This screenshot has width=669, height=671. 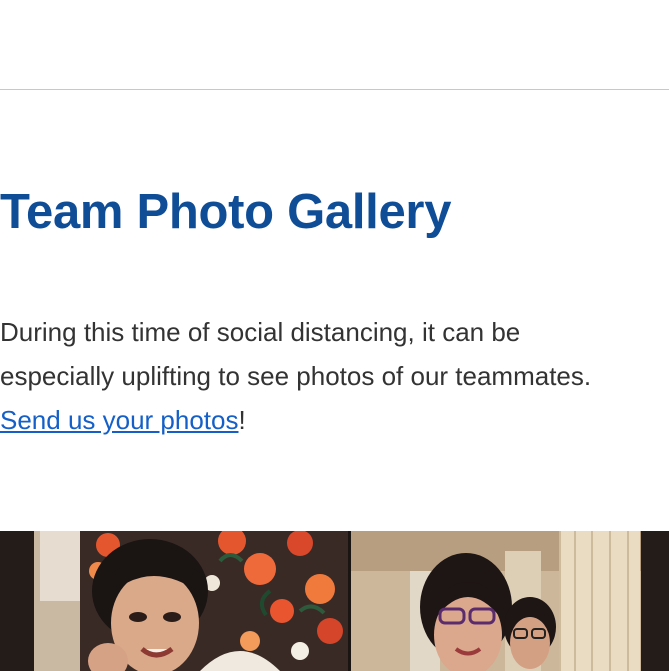 I want to click on gallery-intro-punctuation: !, so click(x=242, y=420).